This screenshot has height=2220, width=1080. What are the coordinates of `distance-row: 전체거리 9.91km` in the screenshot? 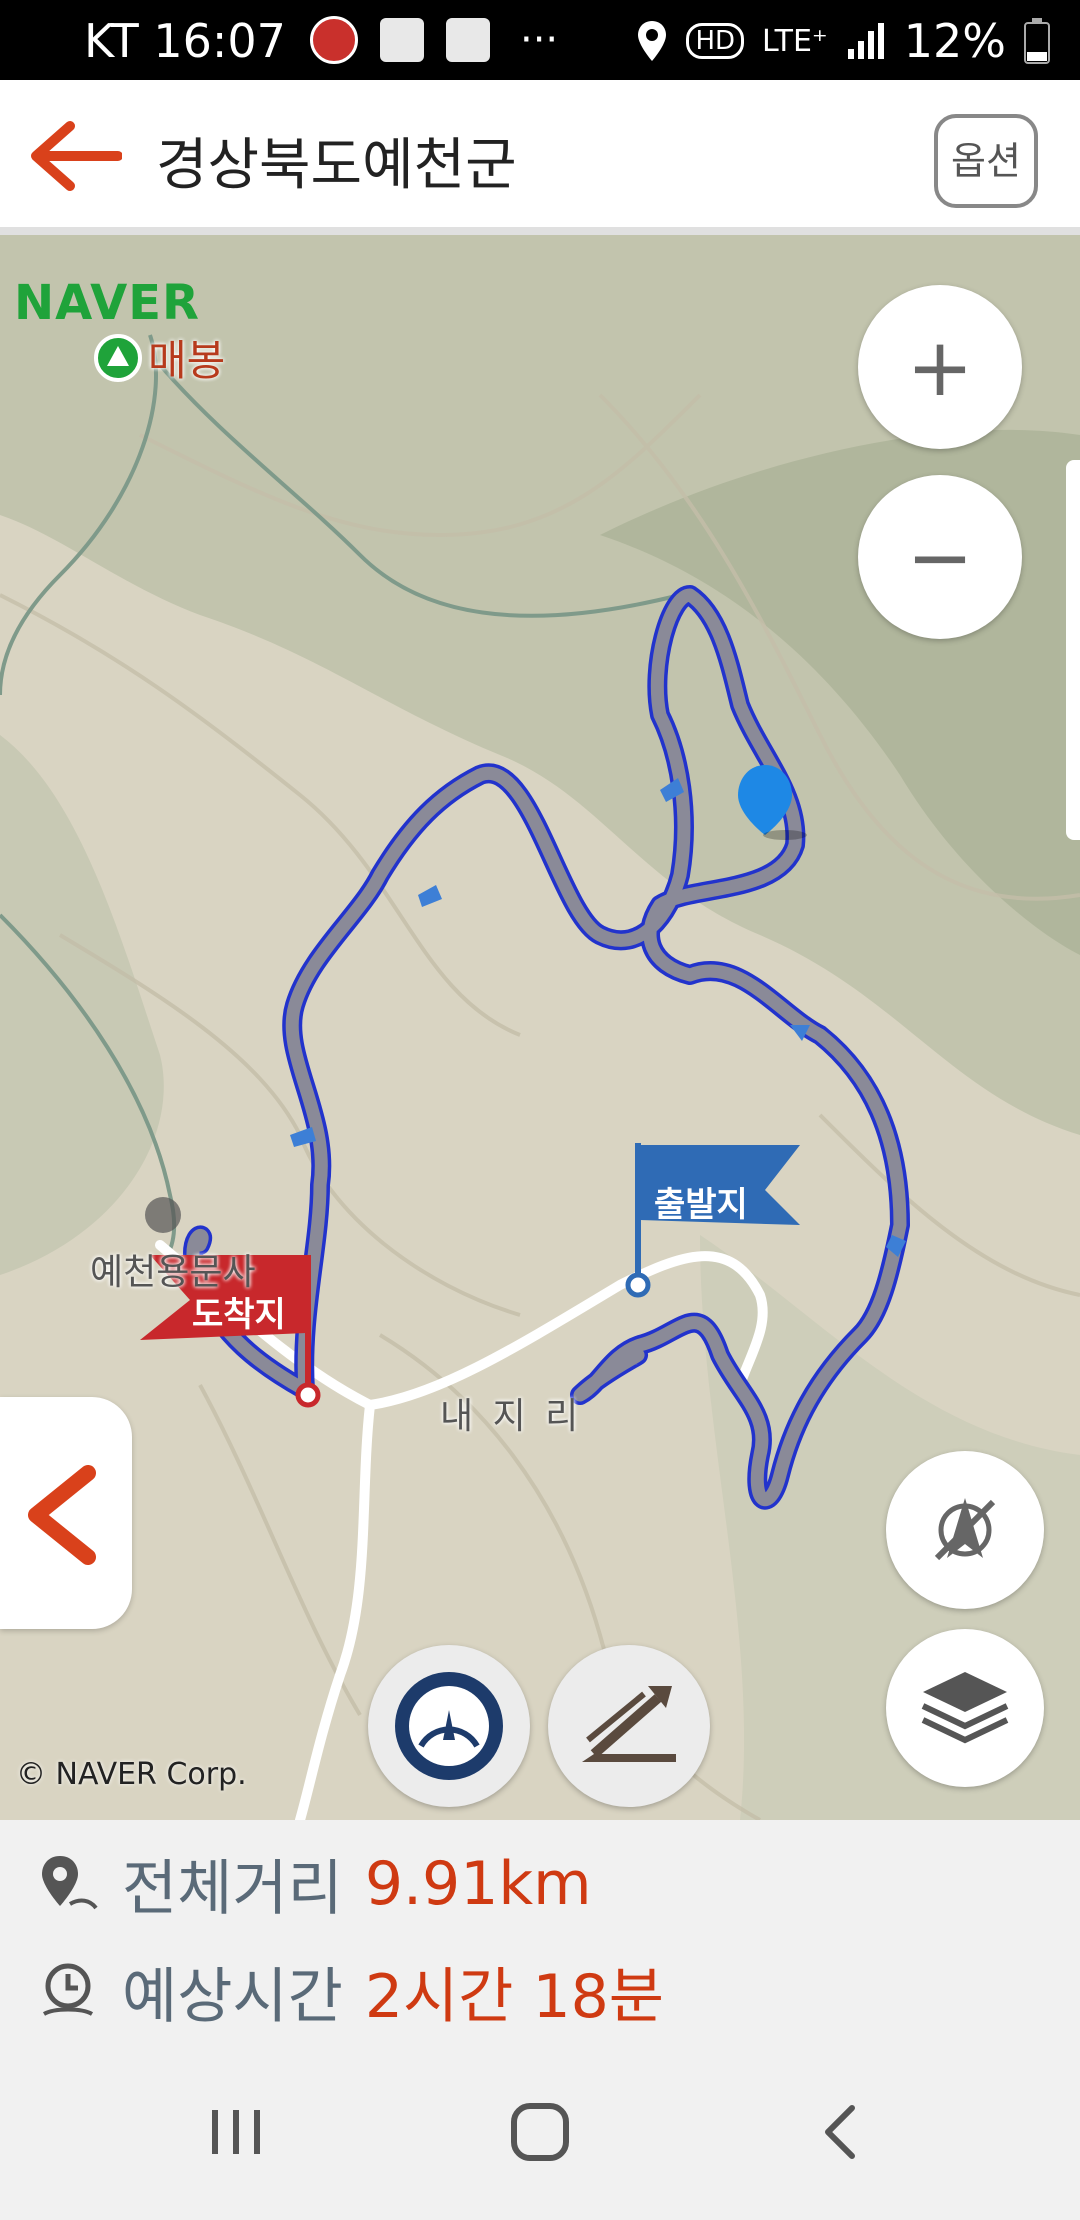 It's located at (314, 1883).